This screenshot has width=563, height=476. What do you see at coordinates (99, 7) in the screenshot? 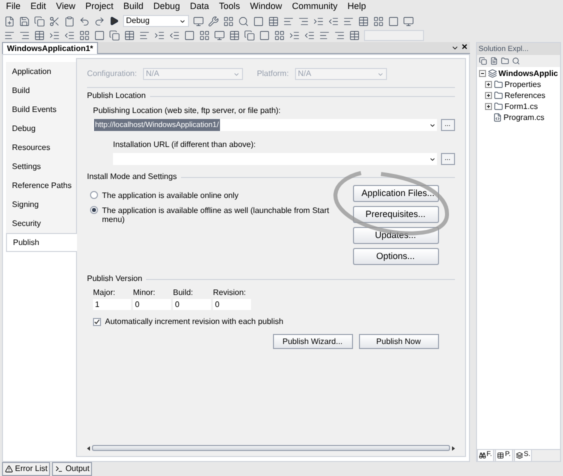
I see `menu-item: Project` at bounding box center [99, 7].